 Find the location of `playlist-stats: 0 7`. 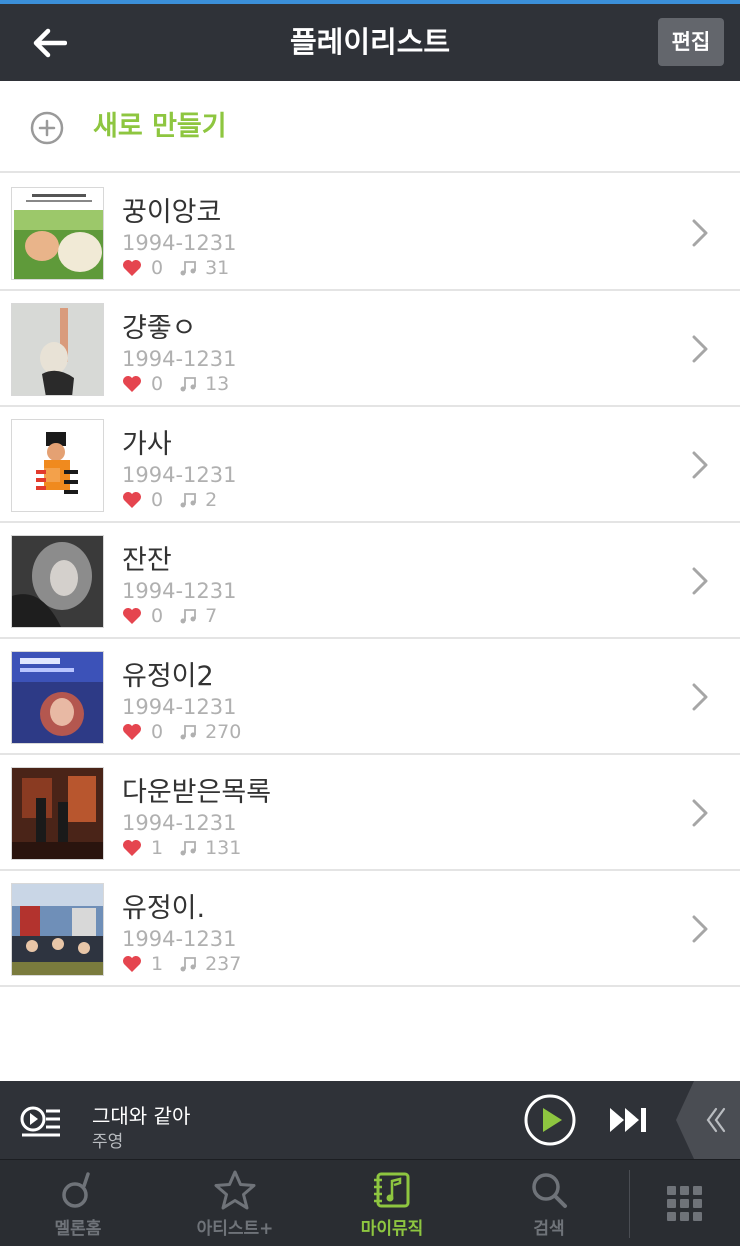

playlist-stats: 0 7 is located at coordinates (169, 616).